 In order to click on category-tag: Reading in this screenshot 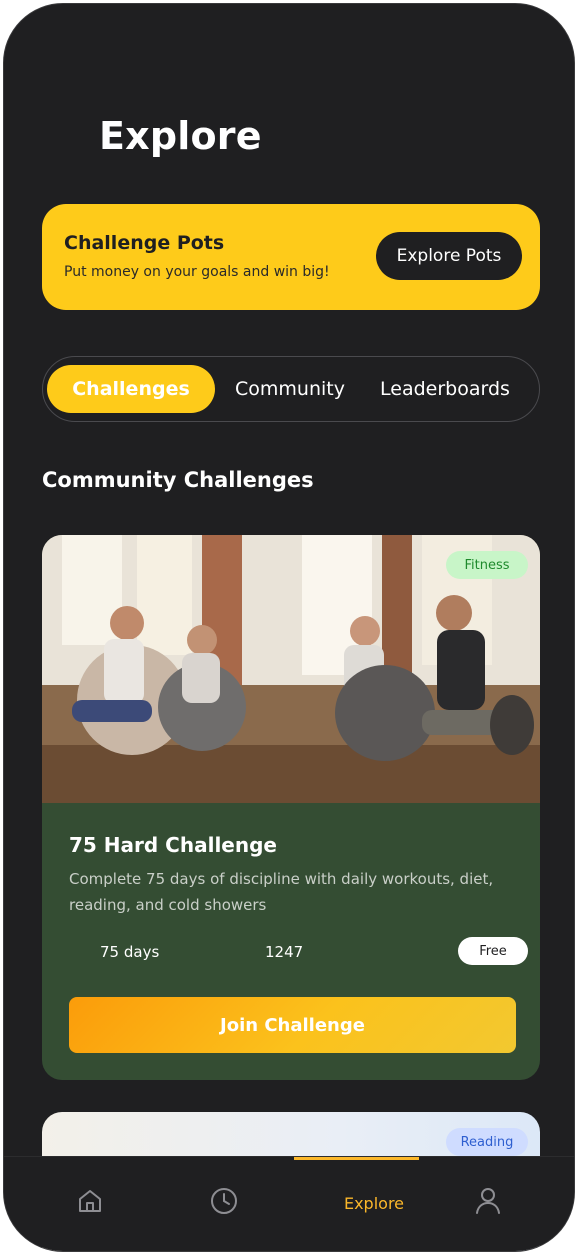, I will do `click(487, 1142)`.